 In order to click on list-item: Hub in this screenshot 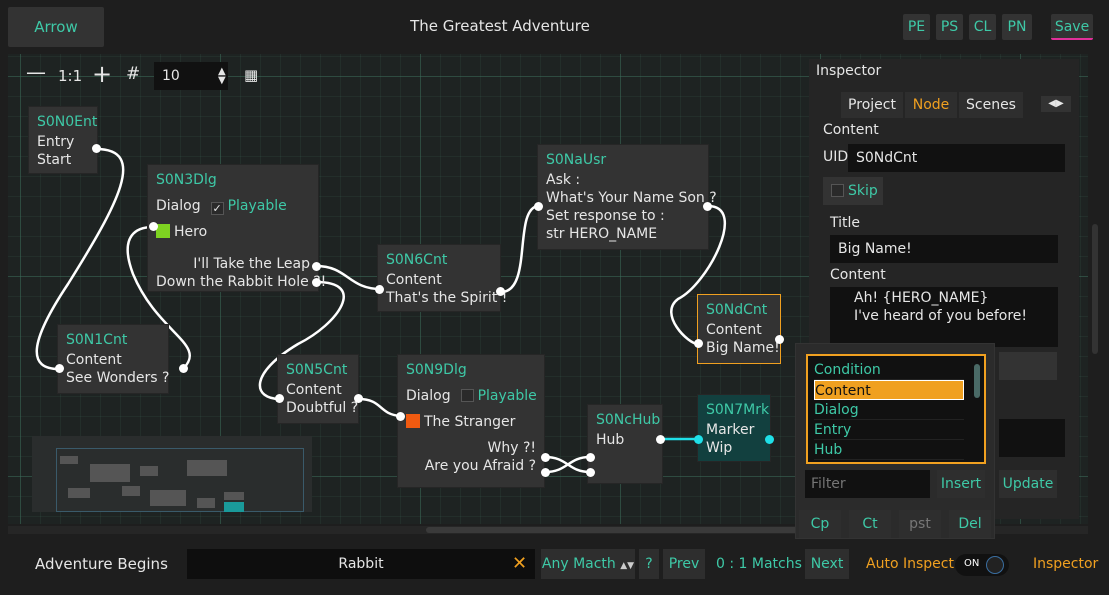, I will do `click(889, 450)`.